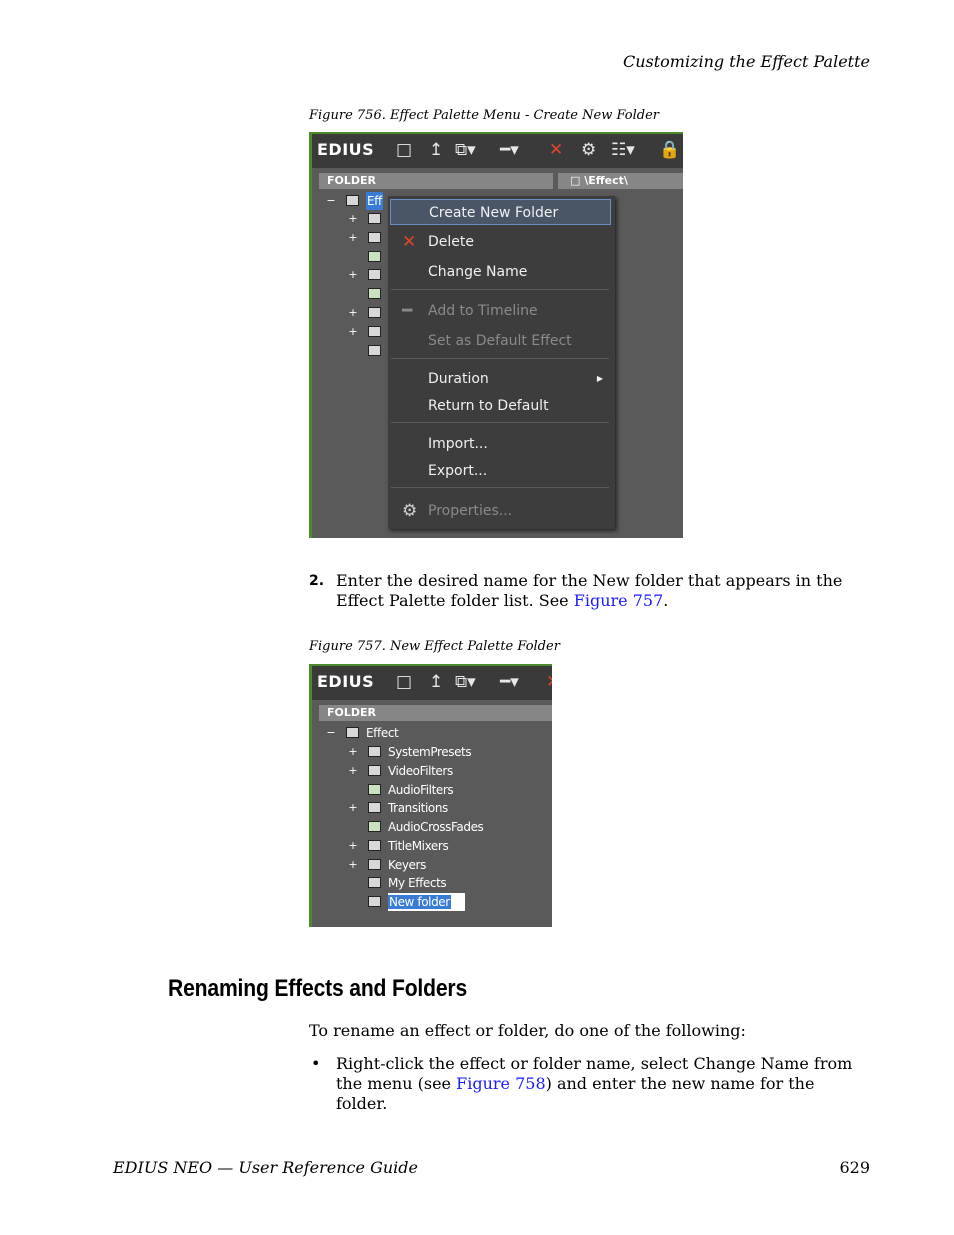 The image size is (954, 1235). I want to click on menu-item-label: Set as Default Effect, so click(500, 341).